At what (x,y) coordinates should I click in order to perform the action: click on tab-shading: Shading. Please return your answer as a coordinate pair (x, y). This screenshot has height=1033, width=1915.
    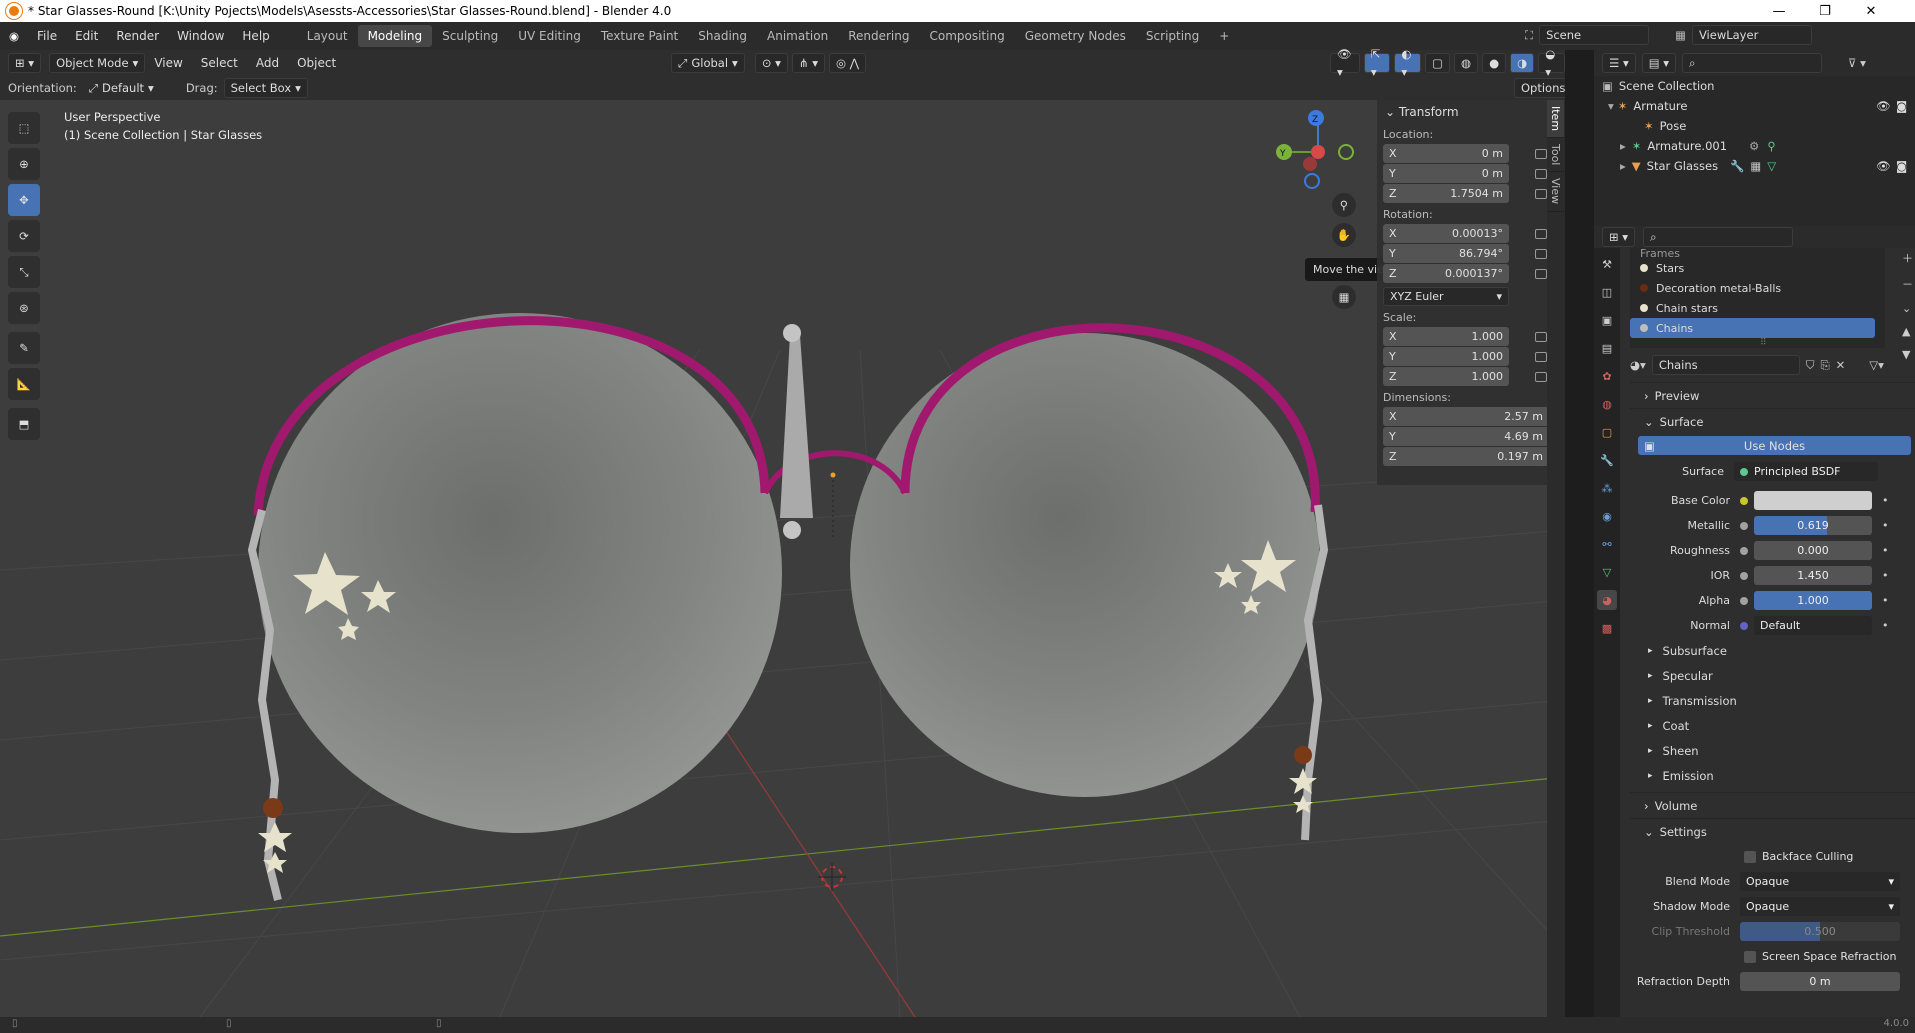
    Looking at the image, I should click on (722, 36).